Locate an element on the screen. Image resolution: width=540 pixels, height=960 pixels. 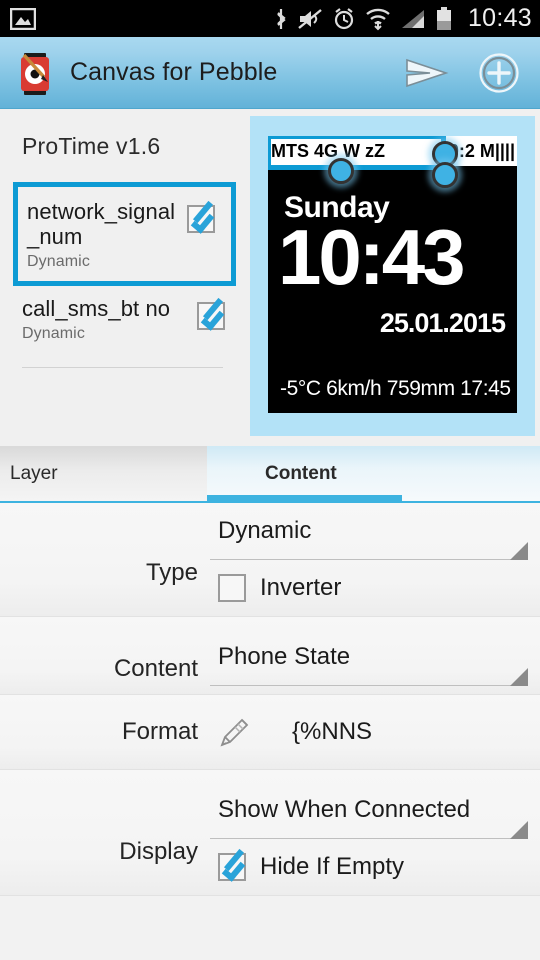
inverter-checkbox-row: Inverter is located at coordinates (369, 592).